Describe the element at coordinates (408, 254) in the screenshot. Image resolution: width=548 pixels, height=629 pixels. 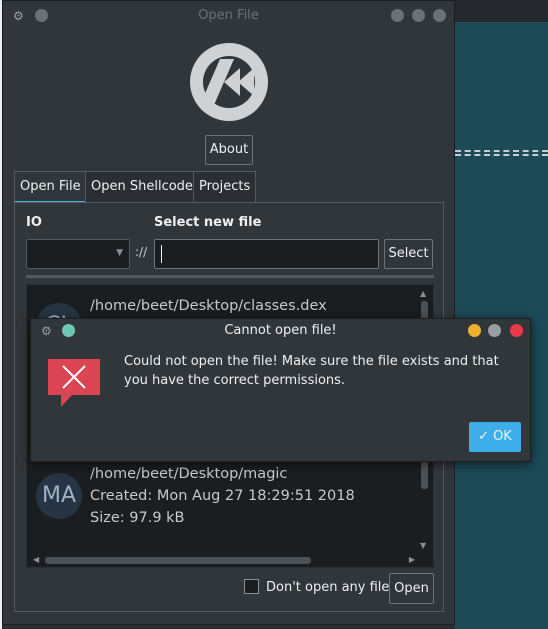
I see `select-file-button: Select` at that location.